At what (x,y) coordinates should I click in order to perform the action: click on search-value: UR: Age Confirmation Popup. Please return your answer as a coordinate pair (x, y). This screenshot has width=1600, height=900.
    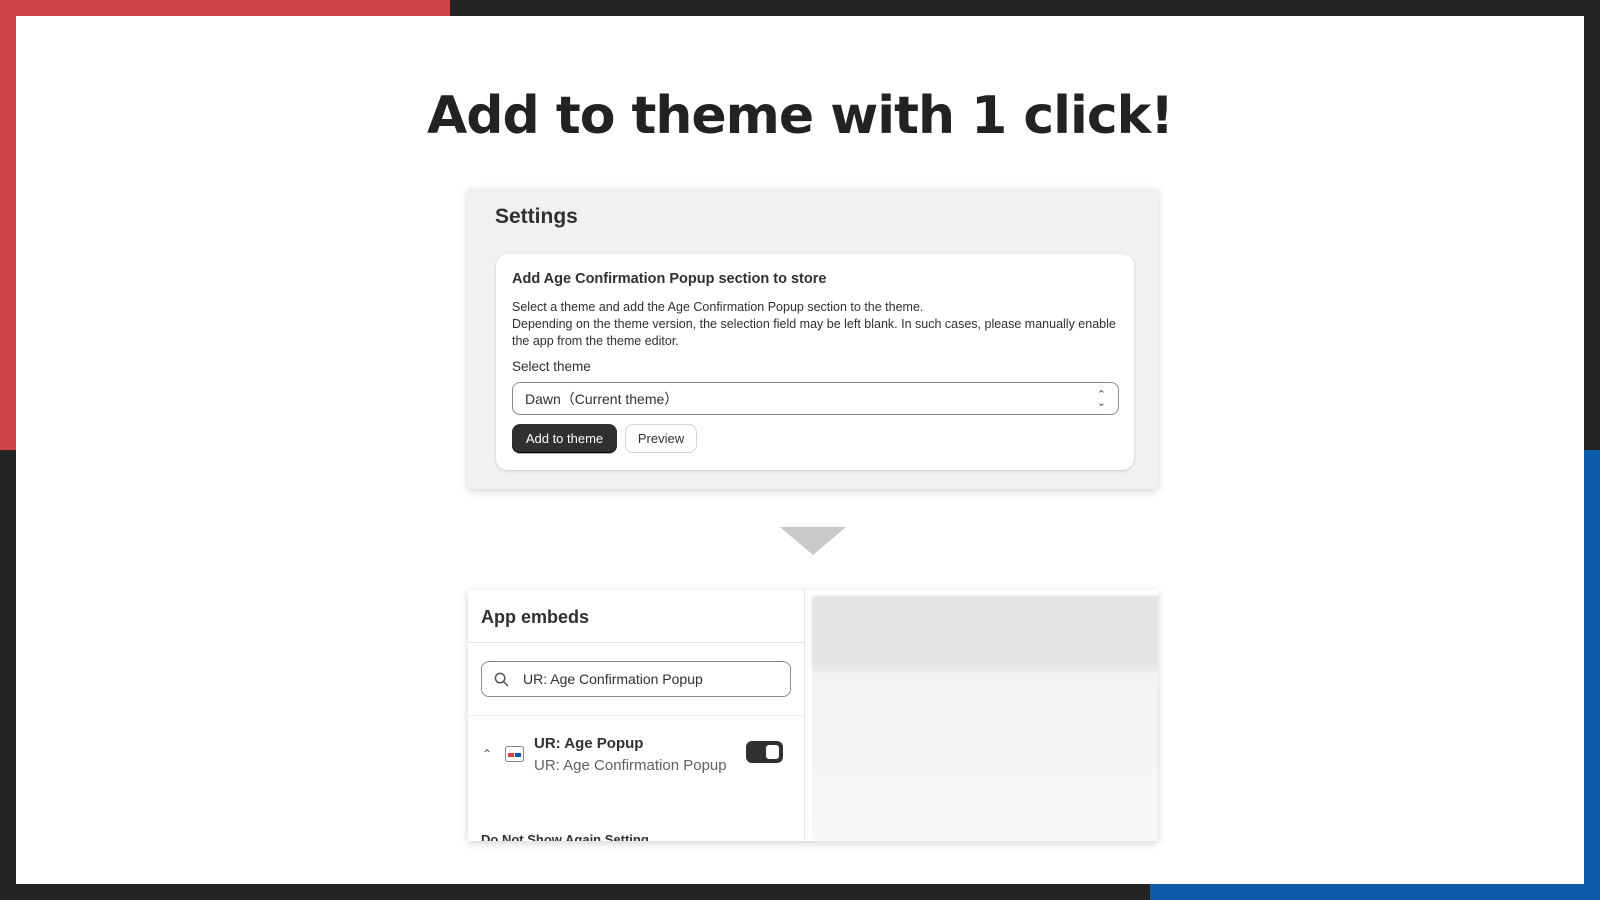
    Looking at the image, I should click on (613, 679).